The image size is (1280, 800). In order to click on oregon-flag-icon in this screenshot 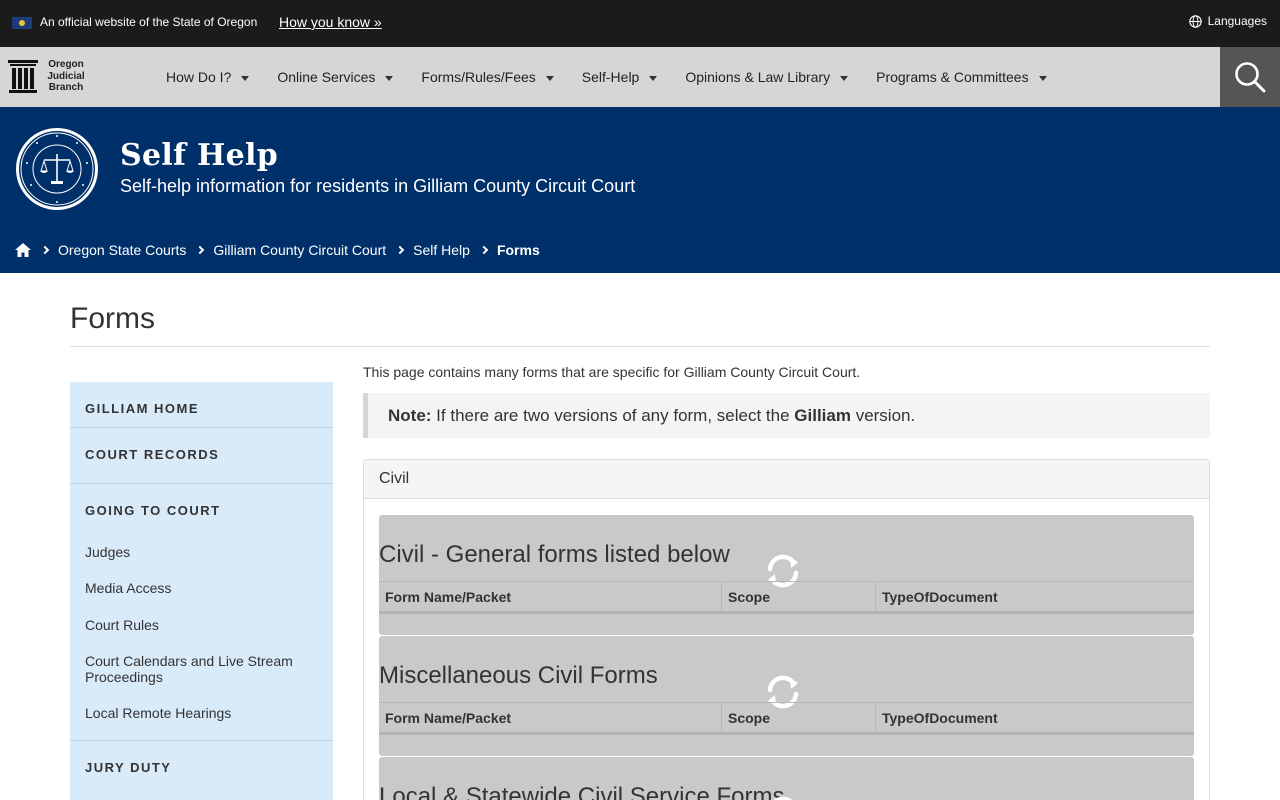, I will do `click(22, 23)`.